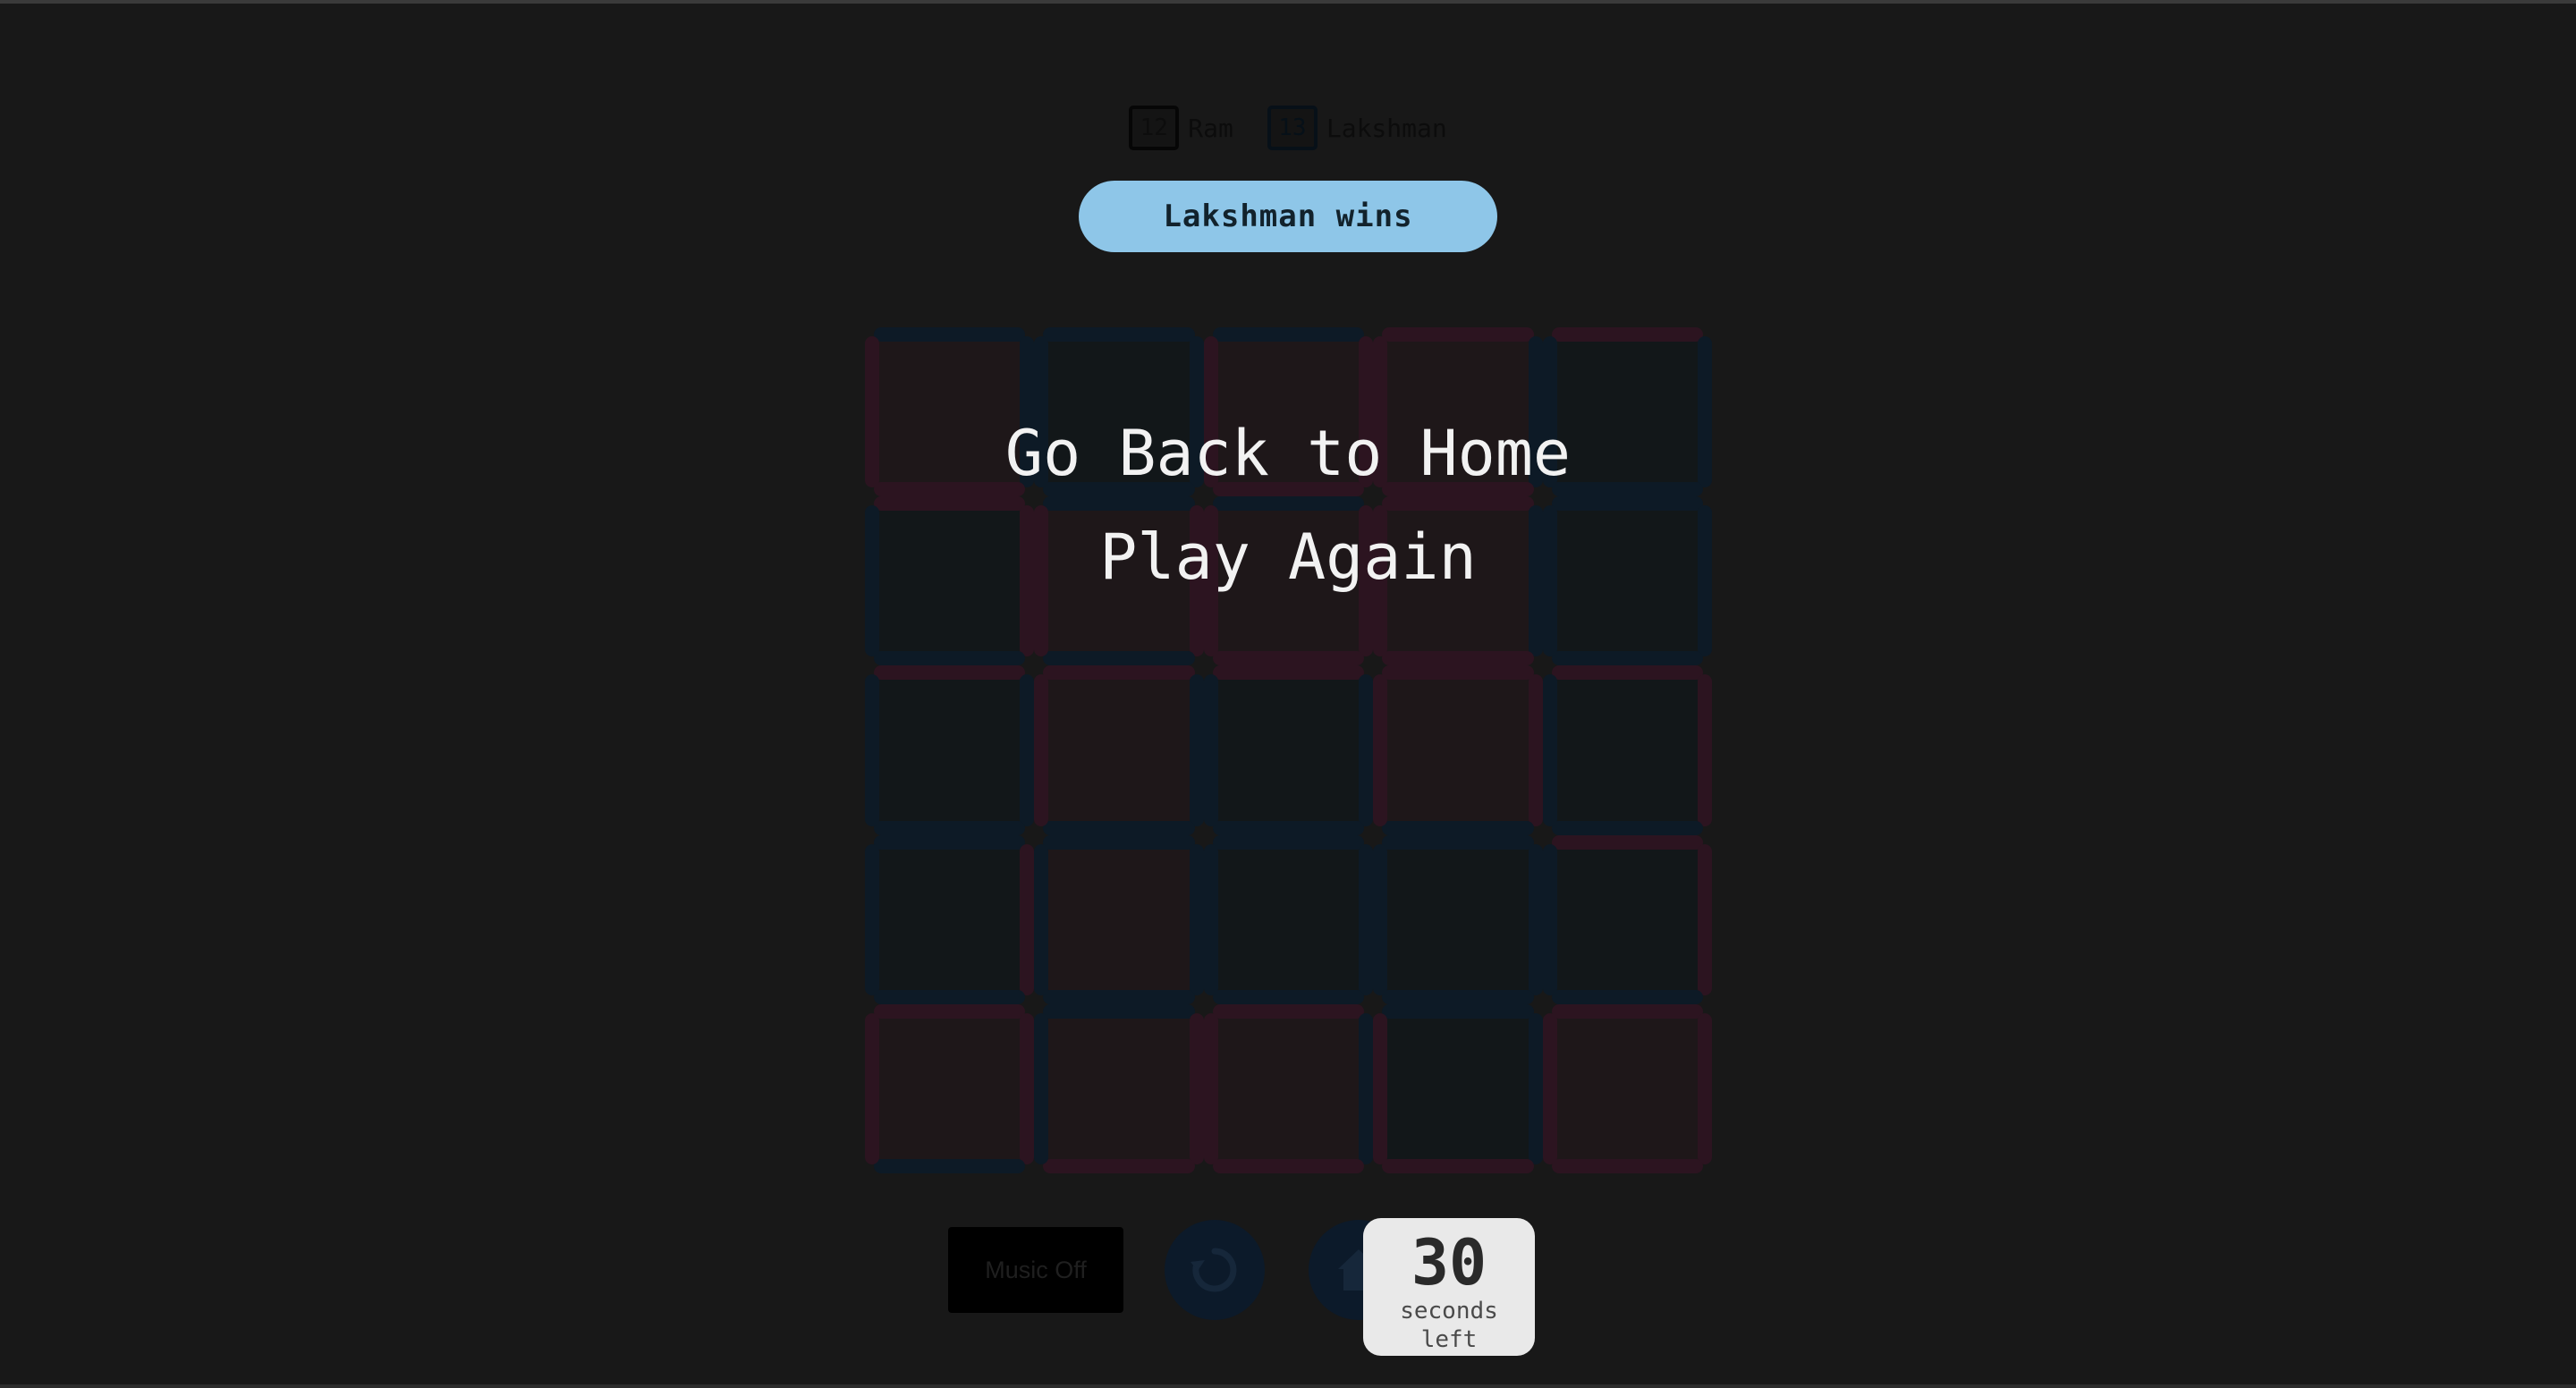  I want to click on restart-button, so click(1215, 1270).